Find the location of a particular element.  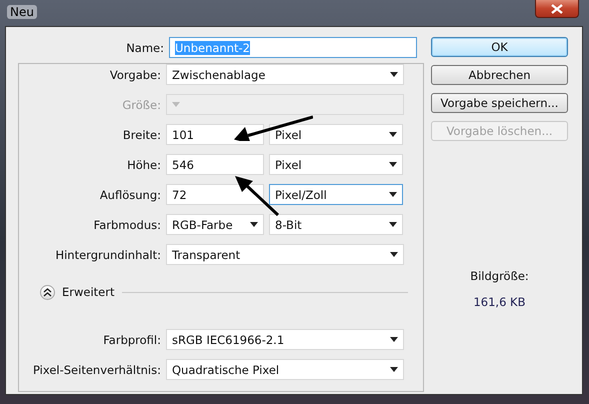

close-icon is located at coordinates (557, 9).